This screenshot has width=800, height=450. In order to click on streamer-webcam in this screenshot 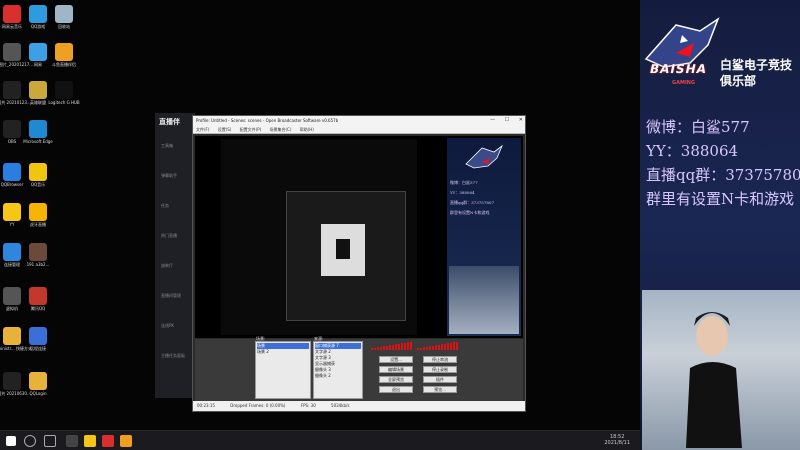, I will do `click(721, 370)`.